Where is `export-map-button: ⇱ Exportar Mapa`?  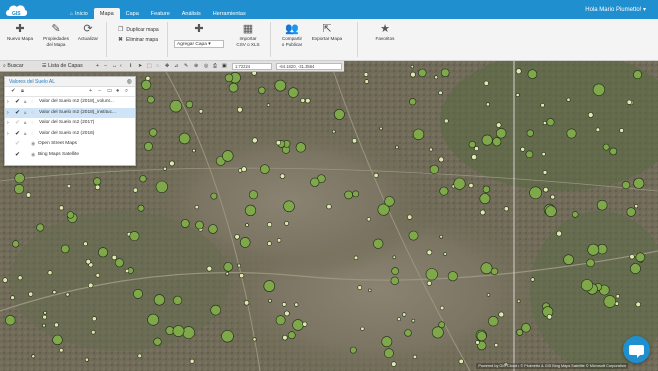
export-map-button: ⇱ Exportar Mapa is located at coordinates (327, 32).